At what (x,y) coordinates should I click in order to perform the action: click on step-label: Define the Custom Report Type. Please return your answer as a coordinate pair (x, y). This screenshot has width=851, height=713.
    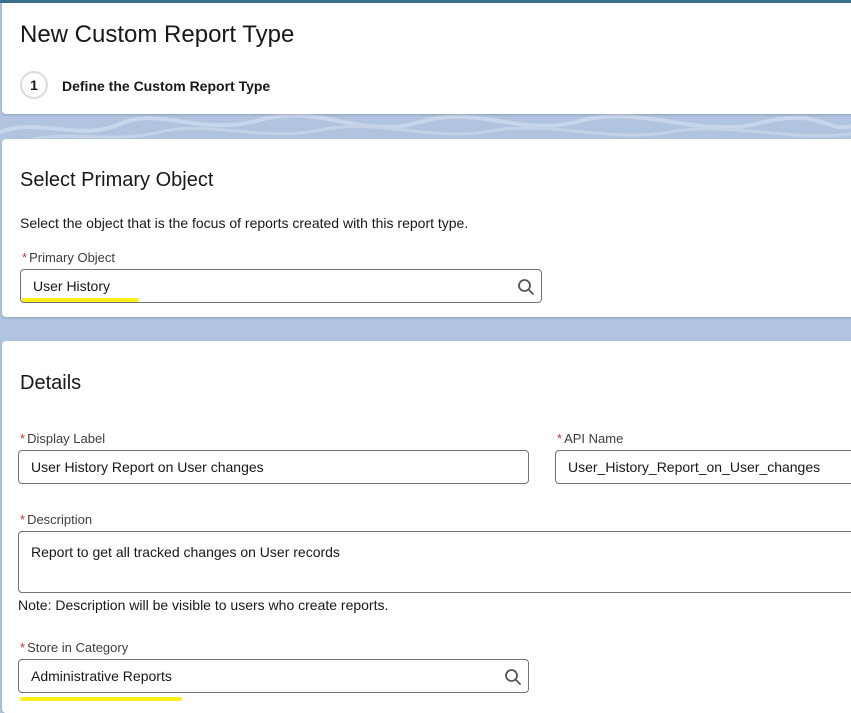
    Looking at the image, I should click on (166, 86).